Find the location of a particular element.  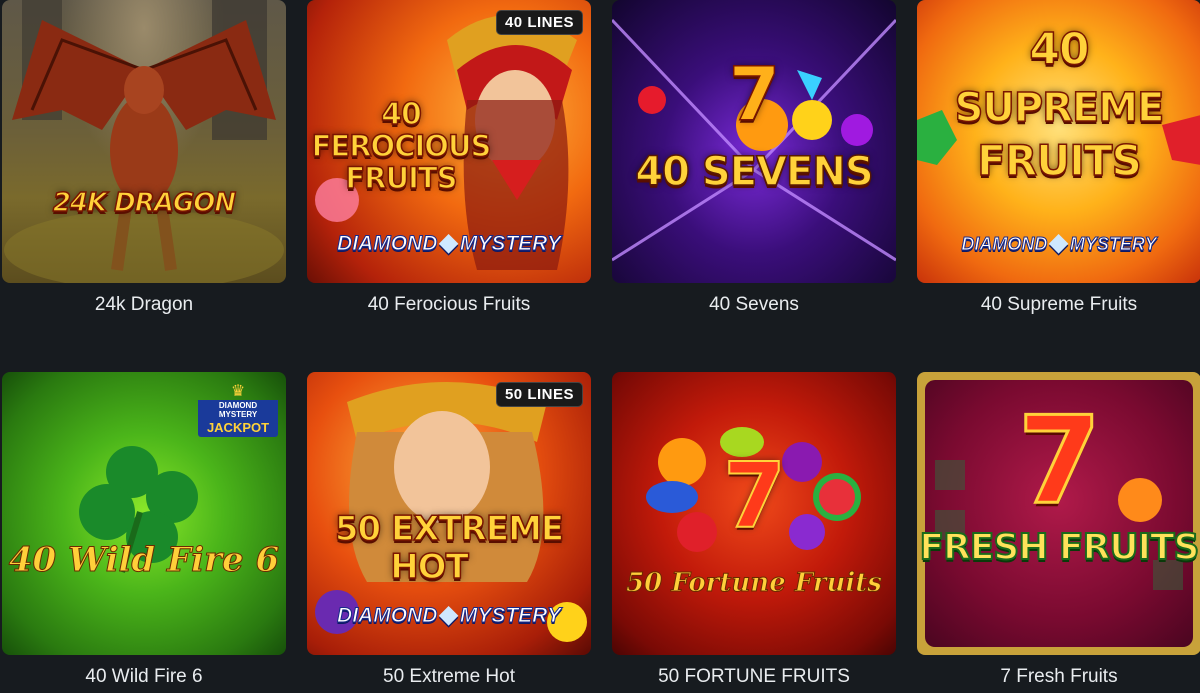

game-logo: 40 SEVENS is located at coordinates (755, 172).